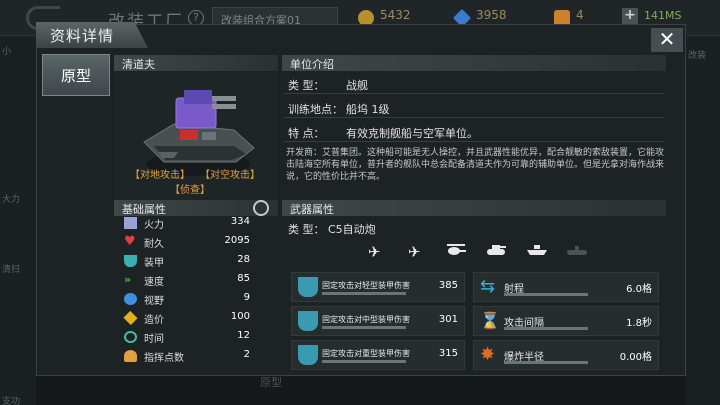 The image size is (720, 405). What do you see at coordinates (138, 64) in the screenshot?
I see `unit-name: 清道夫` at bounding box center [138, 64].